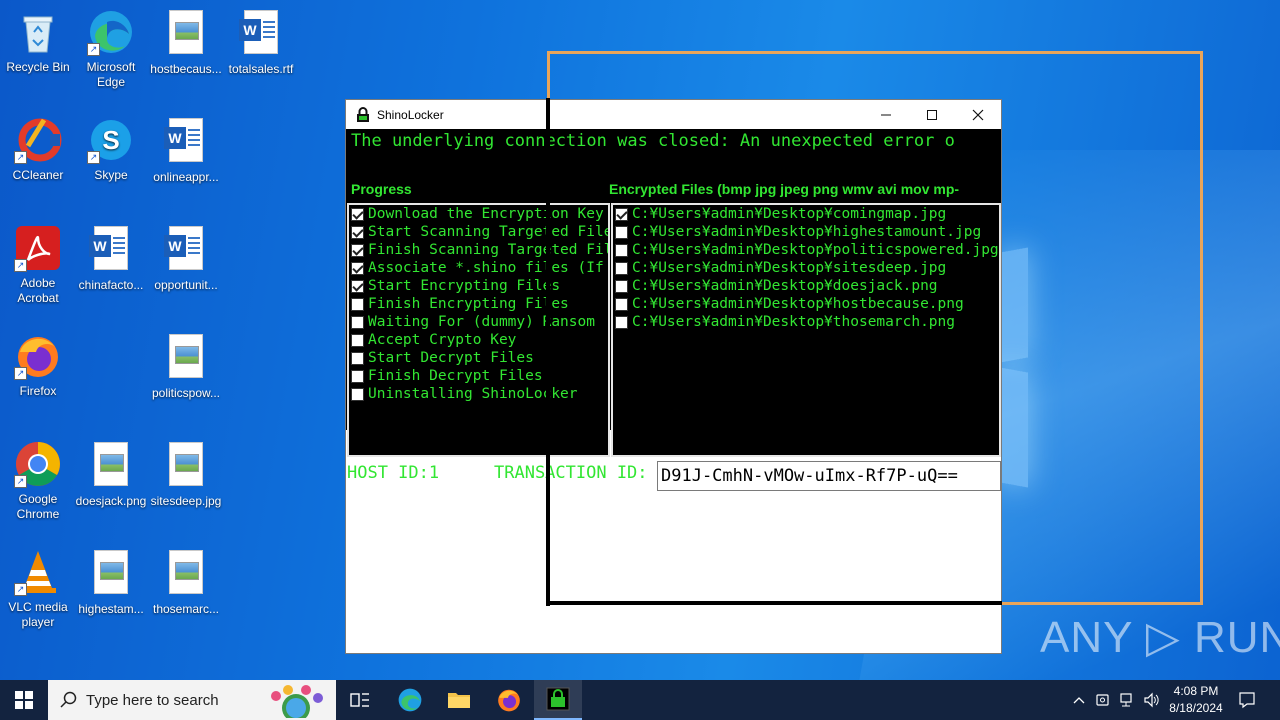 The width and height of the screenshot is (1280, 720). What do you see at coordinates (111, 149) in the screenshot?
I see `desktop-icon-skype: S ↗ Skype` at bounding box center [111, 149].